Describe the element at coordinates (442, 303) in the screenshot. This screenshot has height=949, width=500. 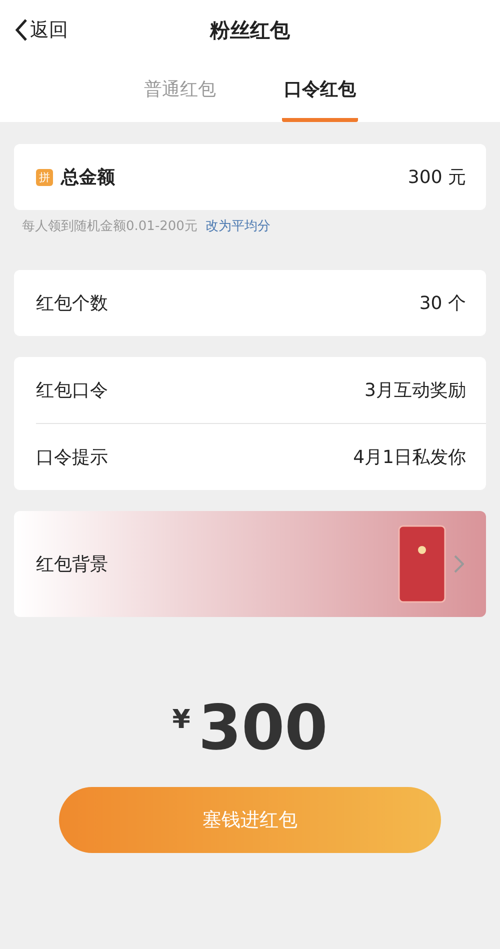
I see `field-value: 30 个` at that location.